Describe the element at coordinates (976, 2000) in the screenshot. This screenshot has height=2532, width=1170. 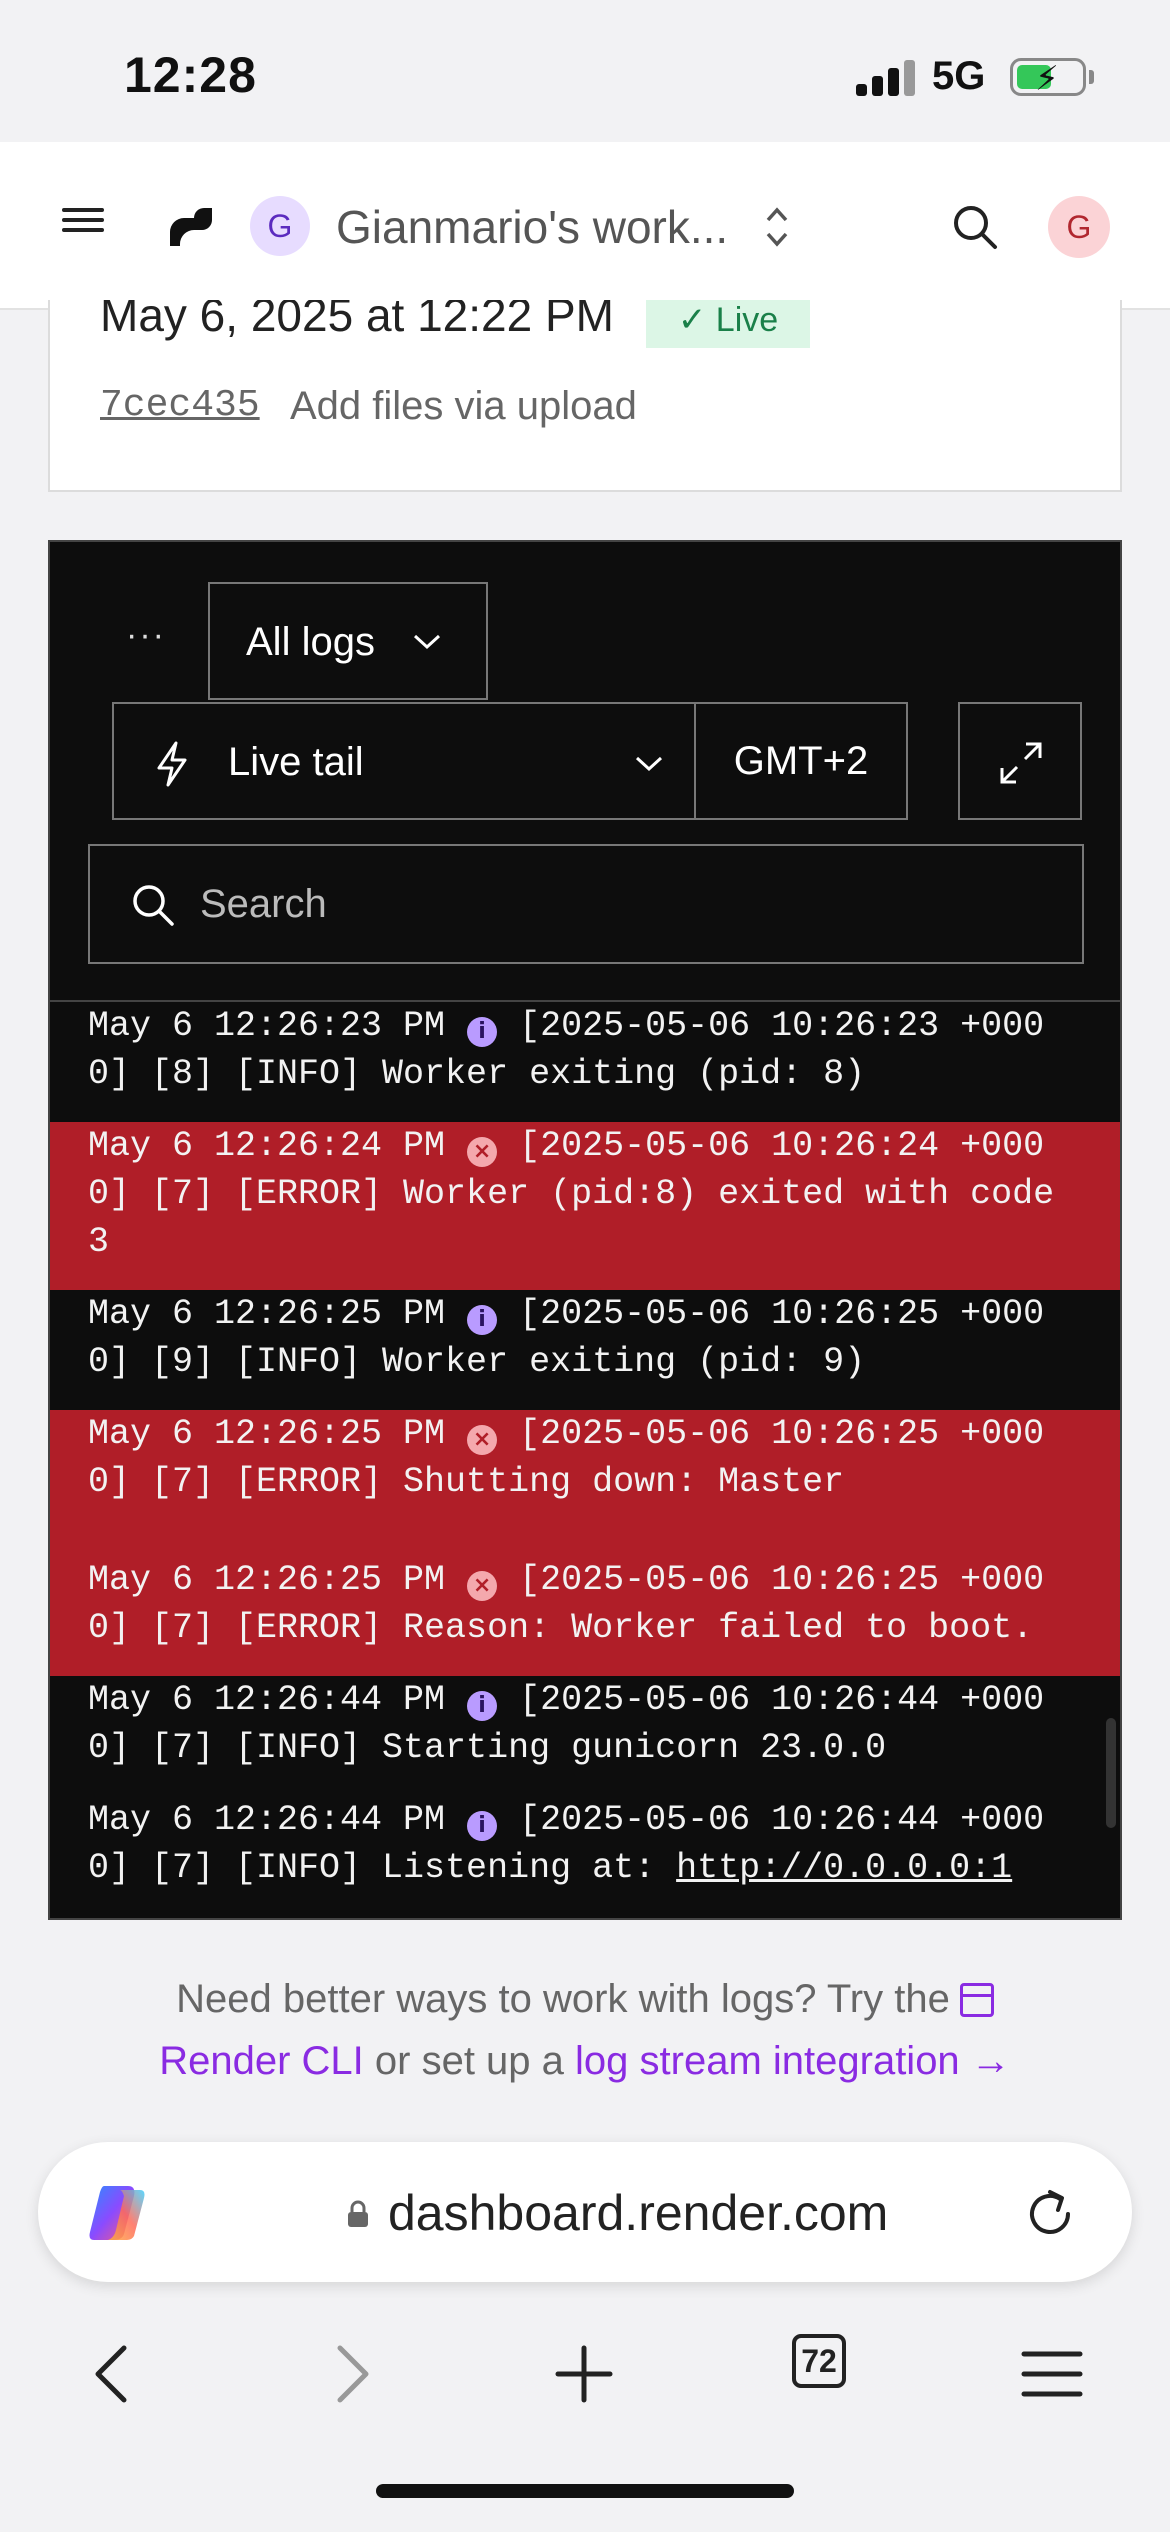
I see `terminal-icon` at that location.